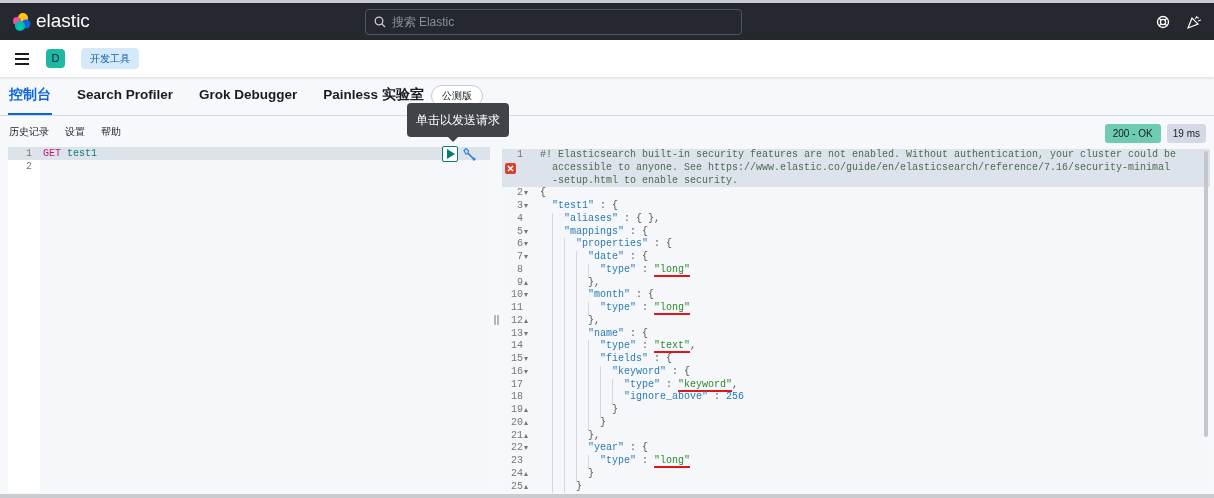 Image resolution: width=1214 pixels, height=498 pixels. I want to click on code-token: "month", so click(609, 295).